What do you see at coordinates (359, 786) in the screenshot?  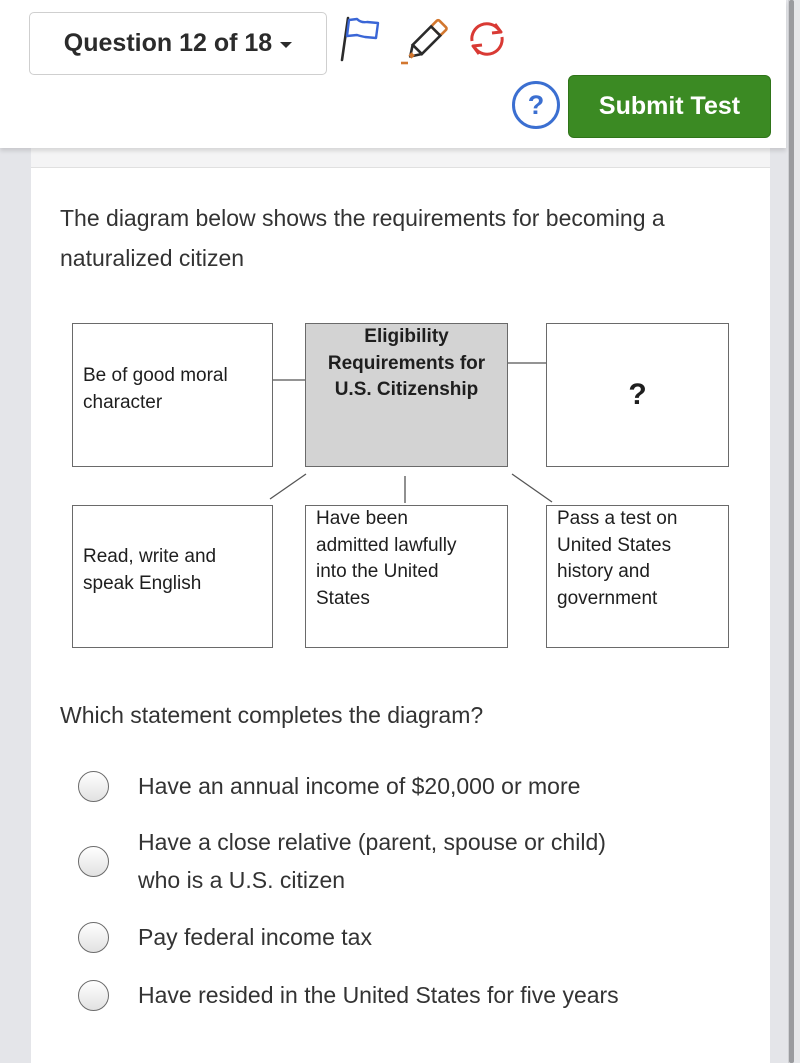 I see `answer-option-label: Have an annual income of $20,000 or more` at bounding box center [359, 786].